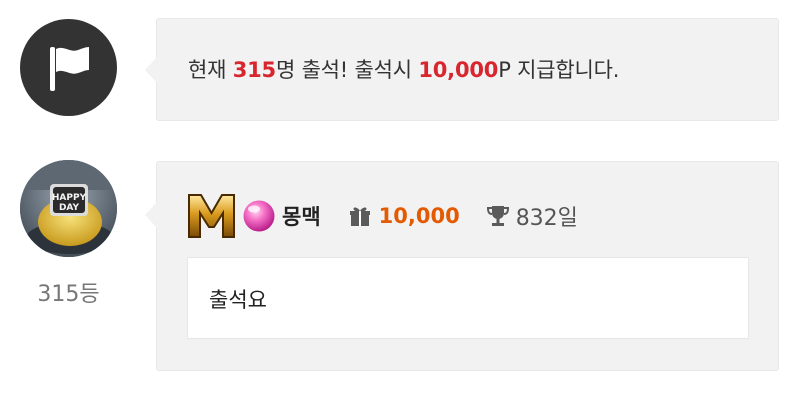  Describe the element at coordinates (238, 300) in the screenshot. I see `comment-text: 출석요` at that location.